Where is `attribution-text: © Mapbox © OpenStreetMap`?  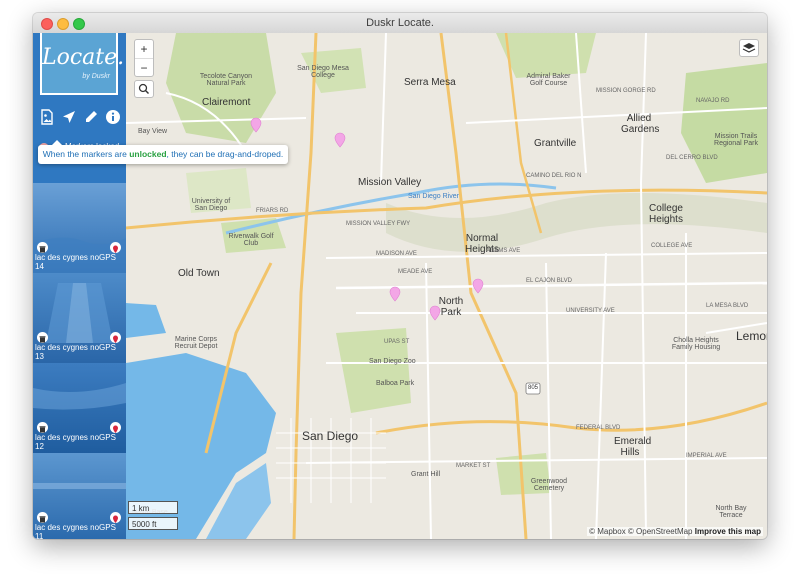
attribution-text: © Mapbox © OpenStreetMap is located at coordinates (640, 531).